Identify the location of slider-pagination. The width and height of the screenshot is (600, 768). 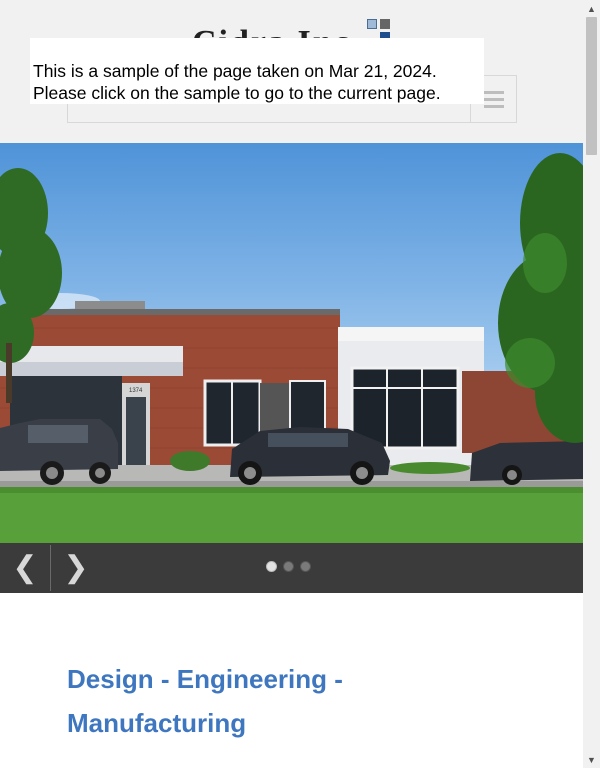
(288, 566).